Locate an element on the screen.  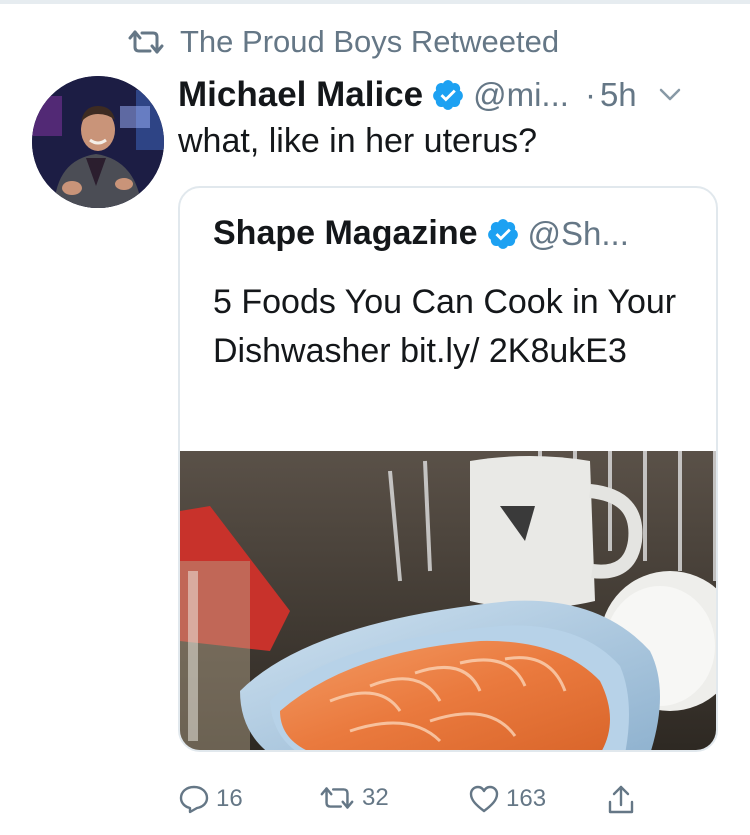
avatar is located at coordinates (98, 142).